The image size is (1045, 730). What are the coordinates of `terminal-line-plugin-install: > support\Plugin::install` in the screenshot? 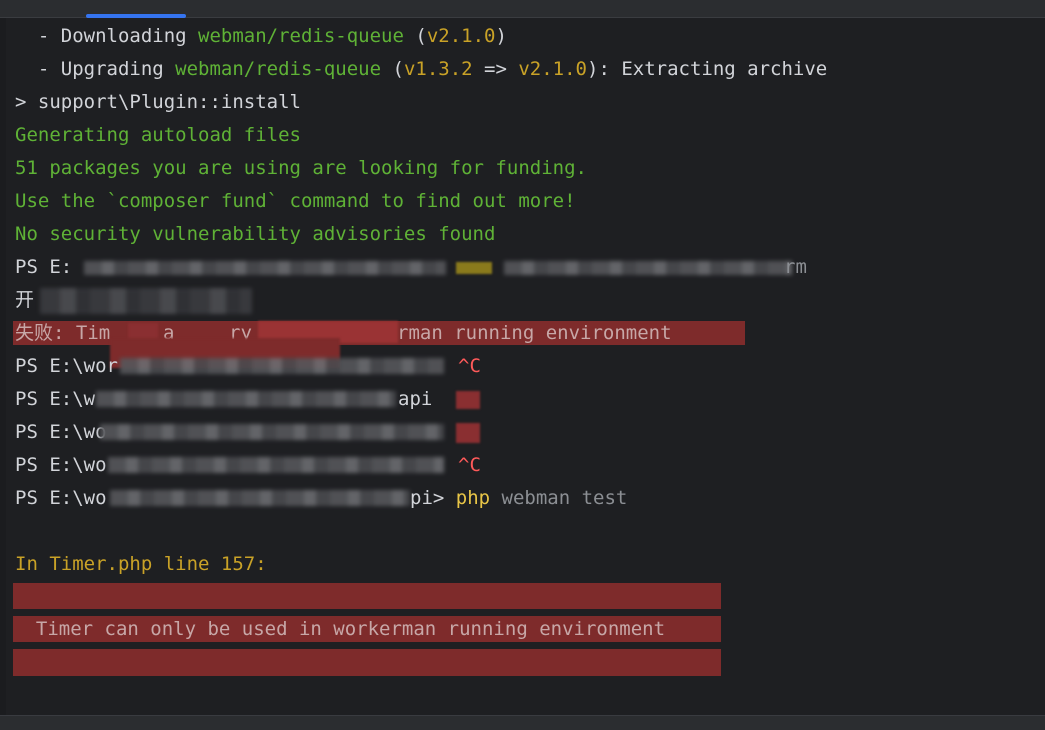 It's located at (158, 102).